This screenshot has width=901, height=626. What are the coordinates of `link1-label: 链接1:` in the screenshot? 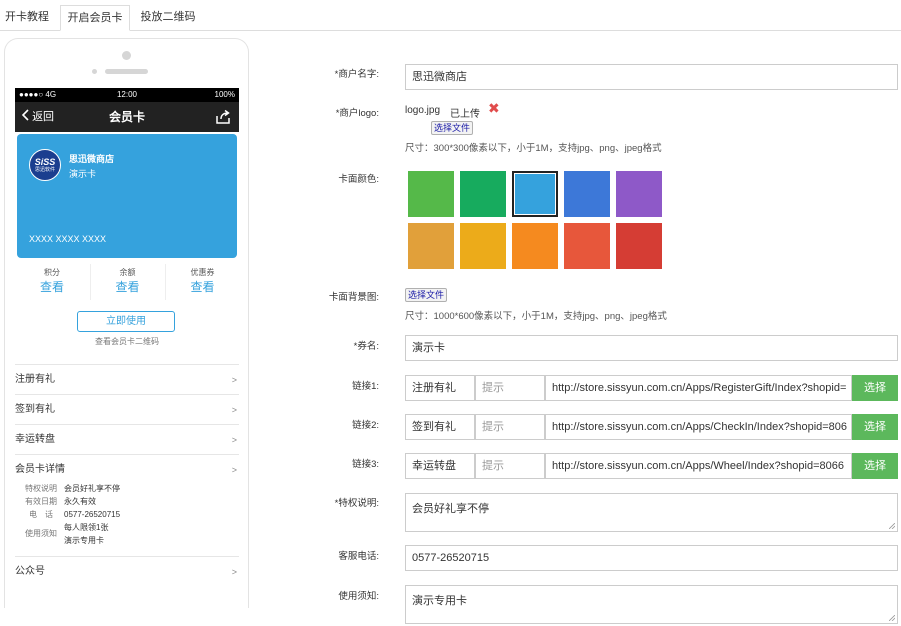 It's located at (365, 386).